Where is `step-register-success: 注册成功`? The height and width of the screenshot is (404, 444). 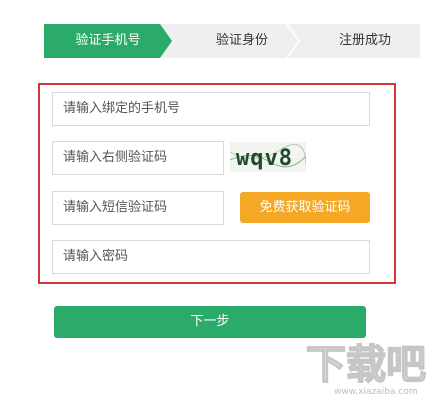 step-register-success: 注册成功 is located at coordinates (360, 41).